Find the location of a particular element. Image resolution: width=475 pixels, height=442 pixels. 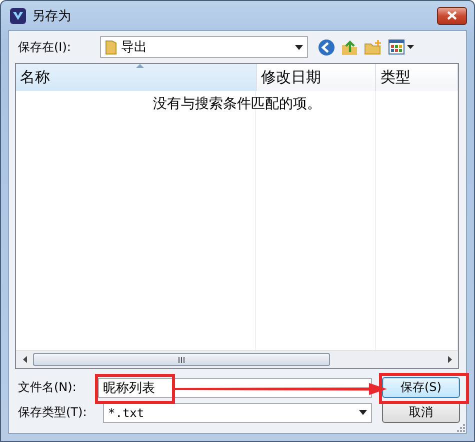

close-icon is located at coordinates (452, 15).